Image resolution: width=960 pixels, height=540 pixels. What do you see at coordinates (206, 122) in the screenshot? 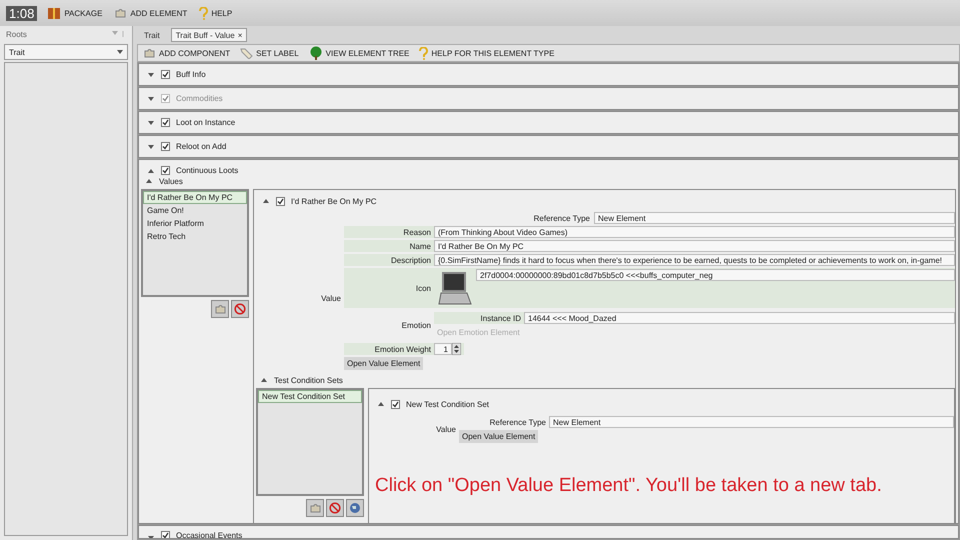
I see `section-title: Loot on Instance` at bounding box center [206, 122].